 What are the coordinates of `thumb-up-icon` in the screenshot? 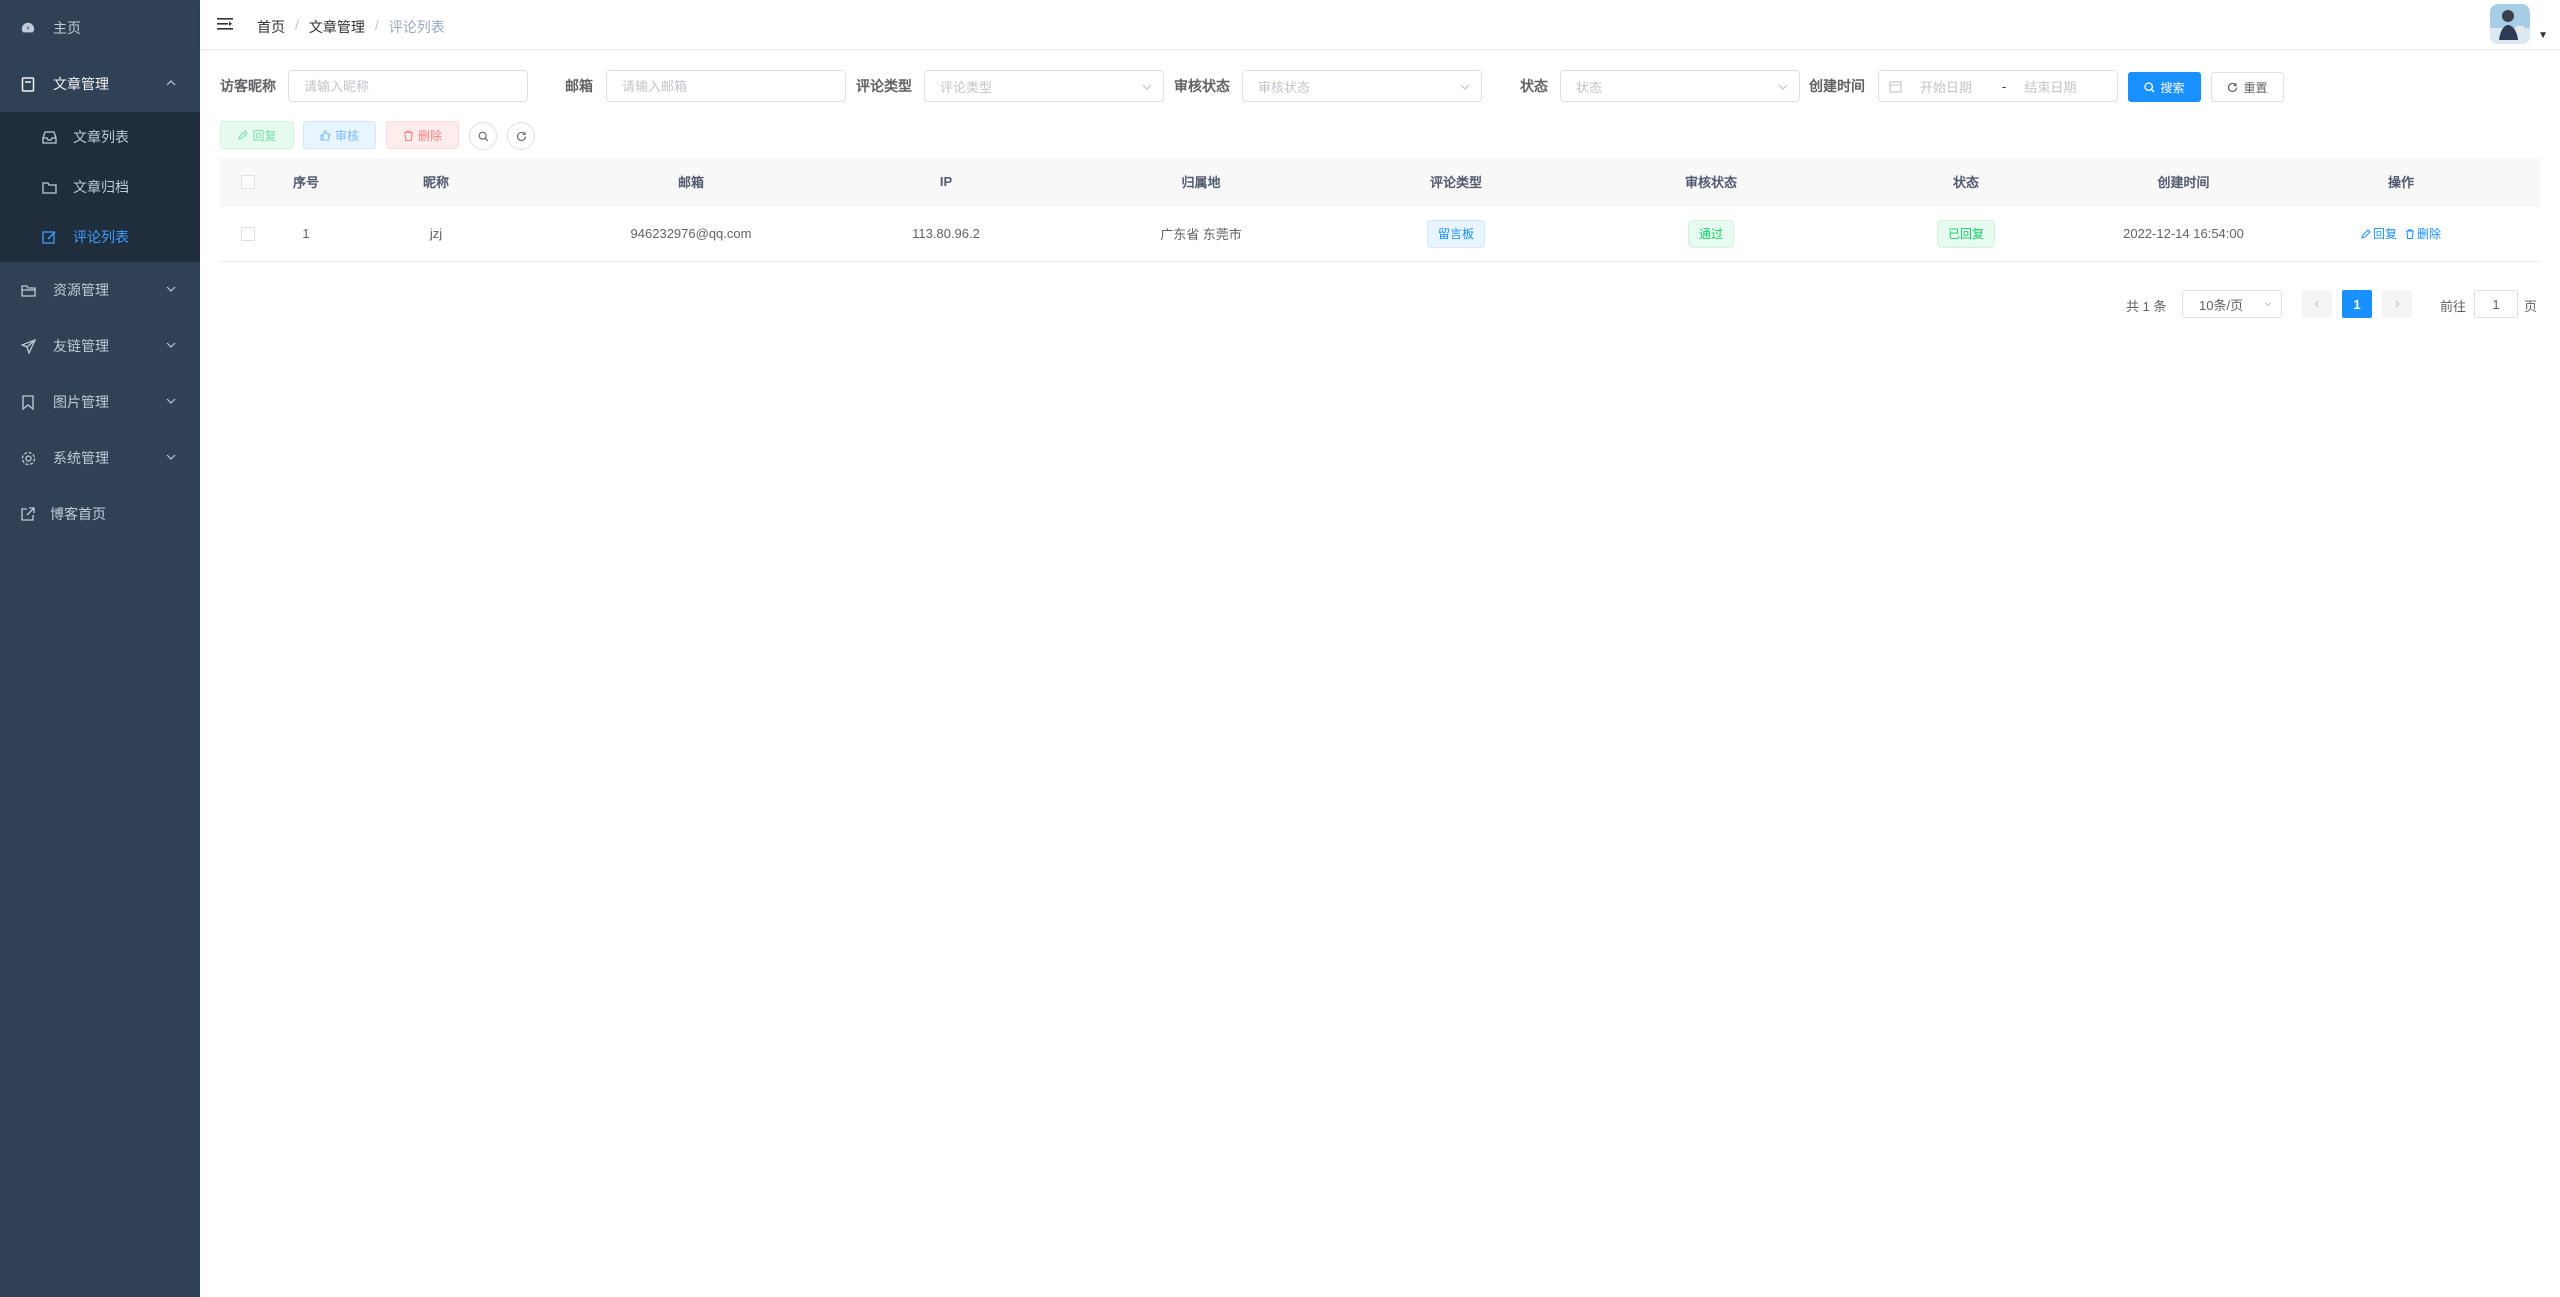 It's located at (325, 135).